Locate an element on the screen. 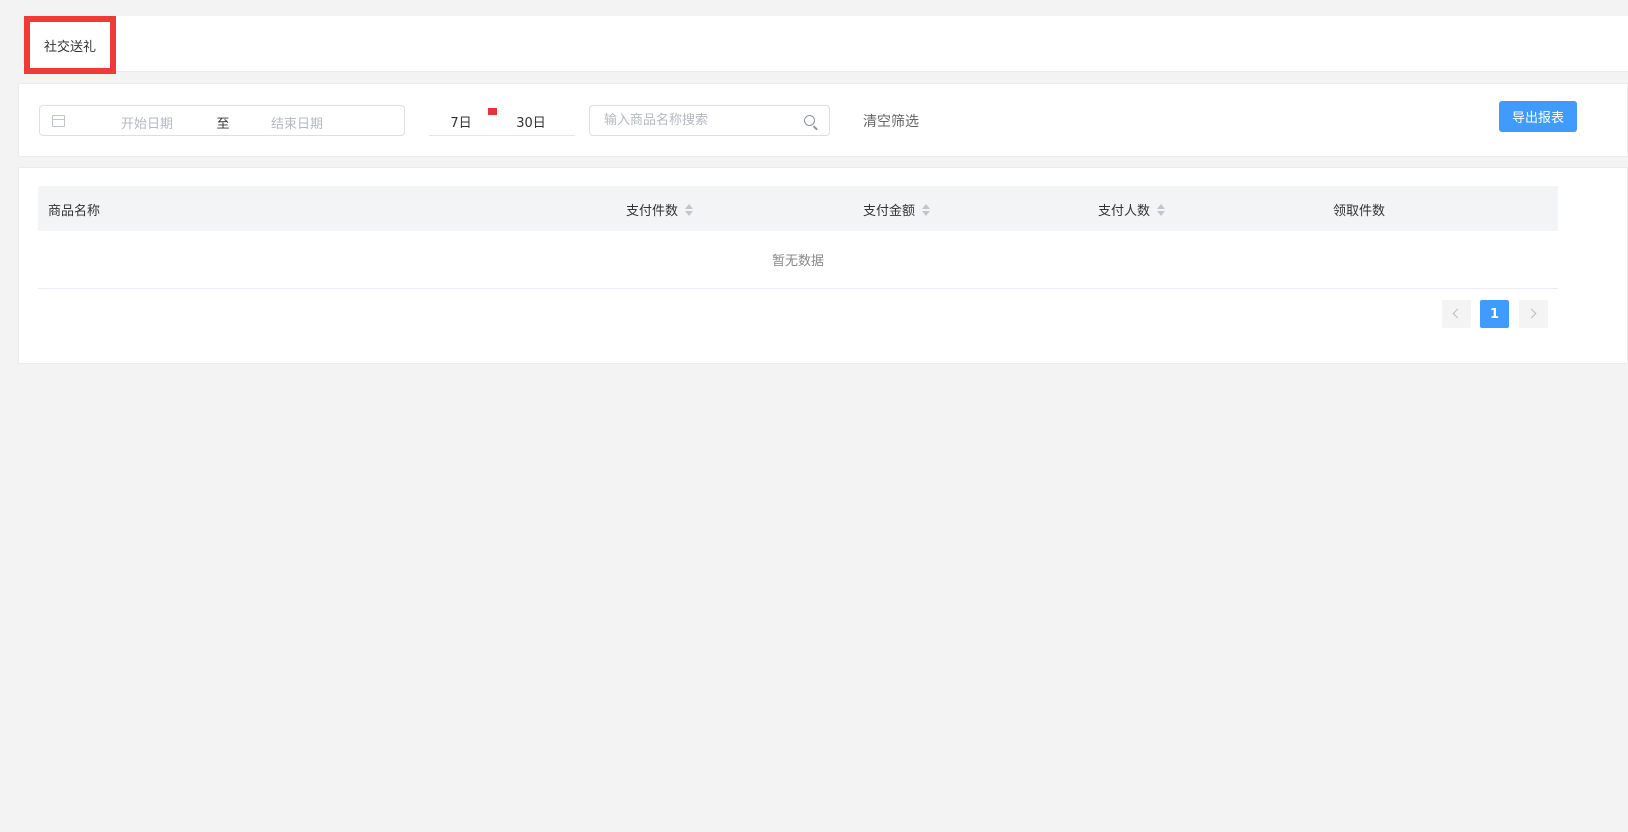 Image resolution: width=1628 pixels, height=832 pixels. column-label: 支付金额 is located at coordinates (889, 211).